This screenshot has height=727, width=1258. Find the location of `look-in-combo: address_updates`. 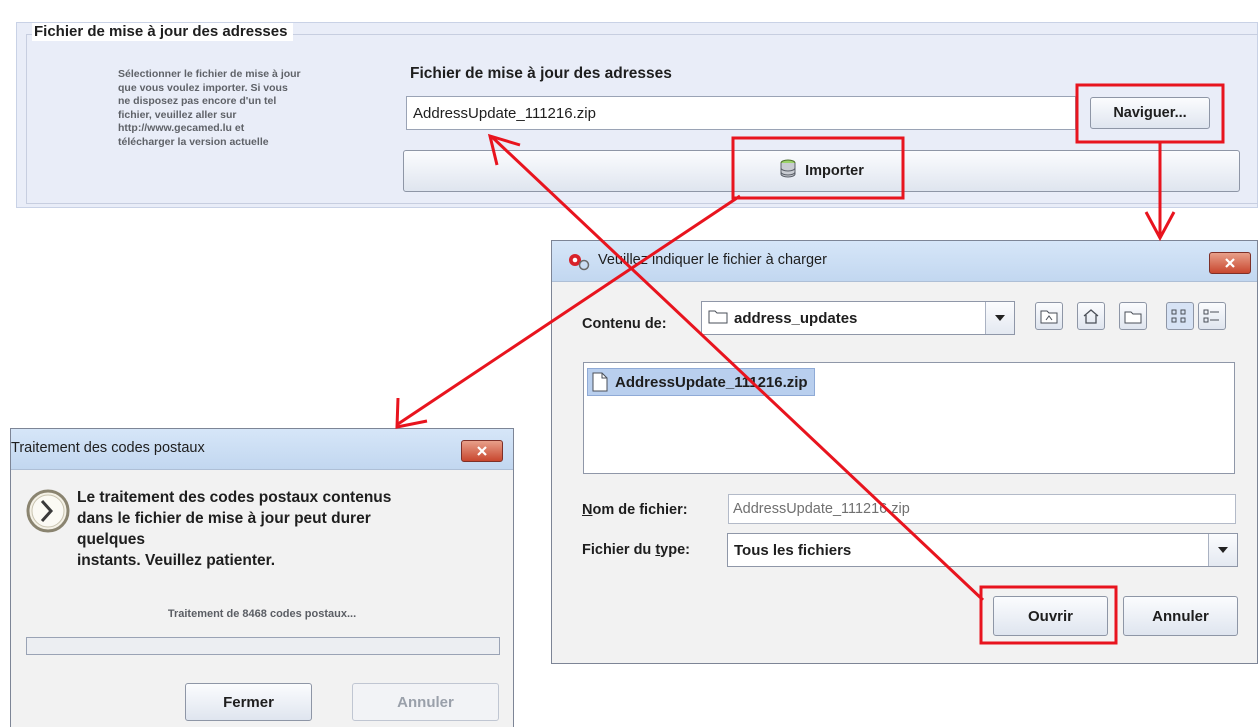

look-in-combo: address_updates is located at coordinates (858, 318).